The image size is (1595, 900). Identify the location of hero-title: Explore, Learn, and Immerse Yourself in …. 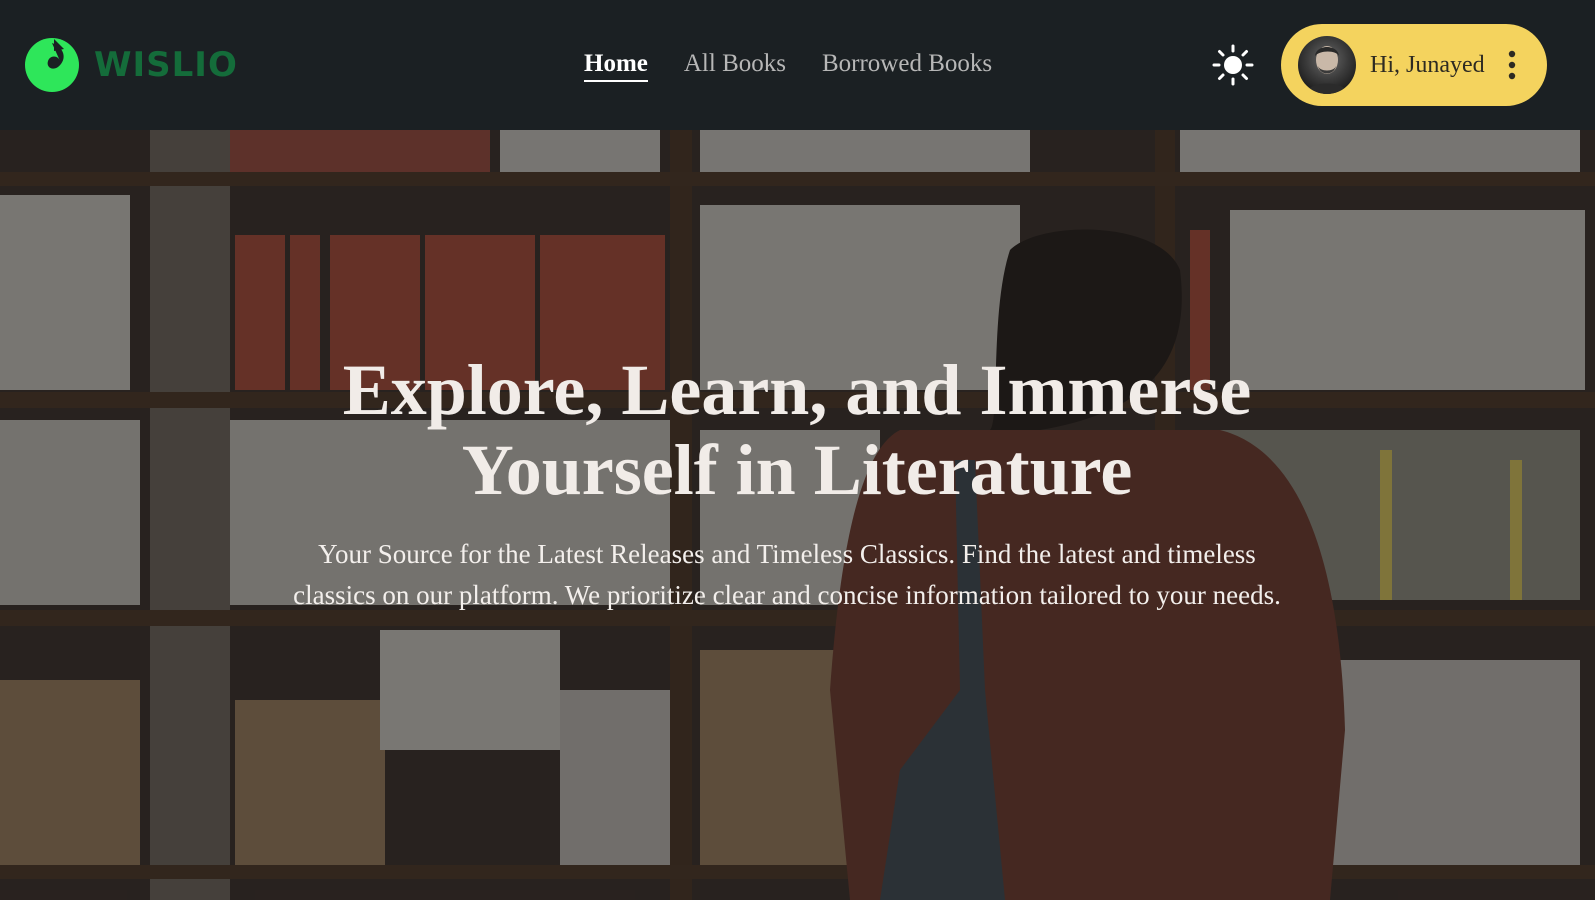
(797, 430).